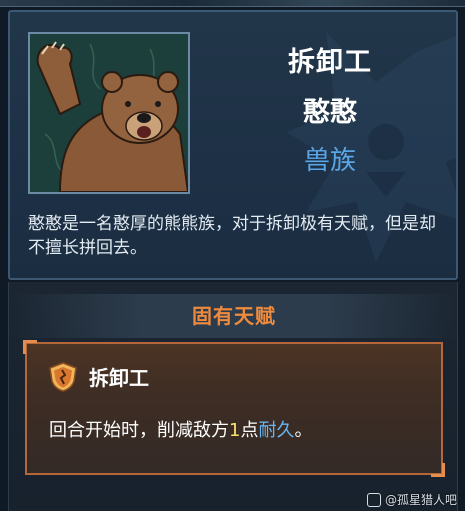 This screenshot has width=465, height=511. I want to click on character-description: 憨憨是一名憨厚的熊熊族，对于拆卸极有天赋，但是却不擅长拼回去。, so click(232, 236).